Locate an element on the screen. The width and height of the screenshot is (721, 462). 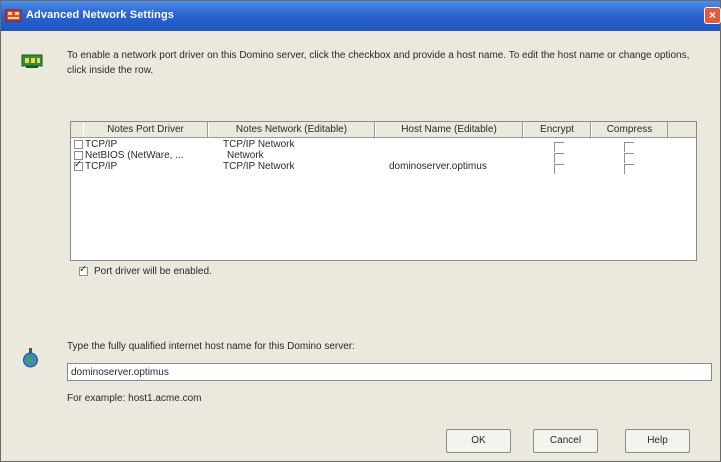
column-header-compress: Compress is located at coordinates (629, 129).